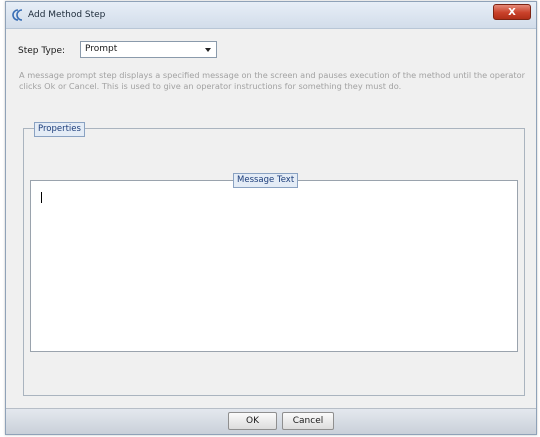 The image size is (540, 437). What do you see at coordinates (101, 49) in the screenshot?
I see `step-type-value: Prompt` at bounding box center [101, 49].